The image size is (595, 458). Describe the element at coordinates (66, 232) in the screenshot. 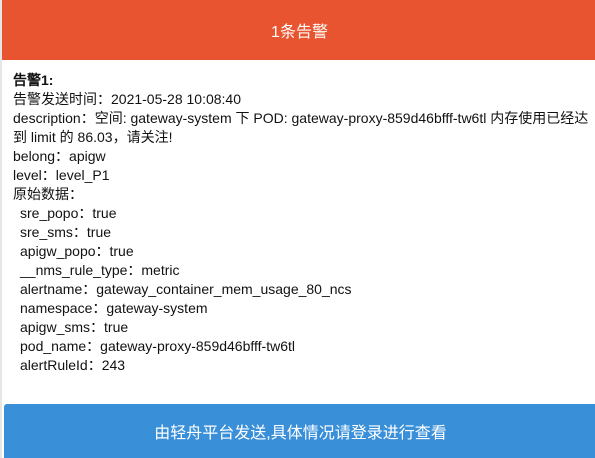

I see `raw-item: sre_sms：true` at that location.